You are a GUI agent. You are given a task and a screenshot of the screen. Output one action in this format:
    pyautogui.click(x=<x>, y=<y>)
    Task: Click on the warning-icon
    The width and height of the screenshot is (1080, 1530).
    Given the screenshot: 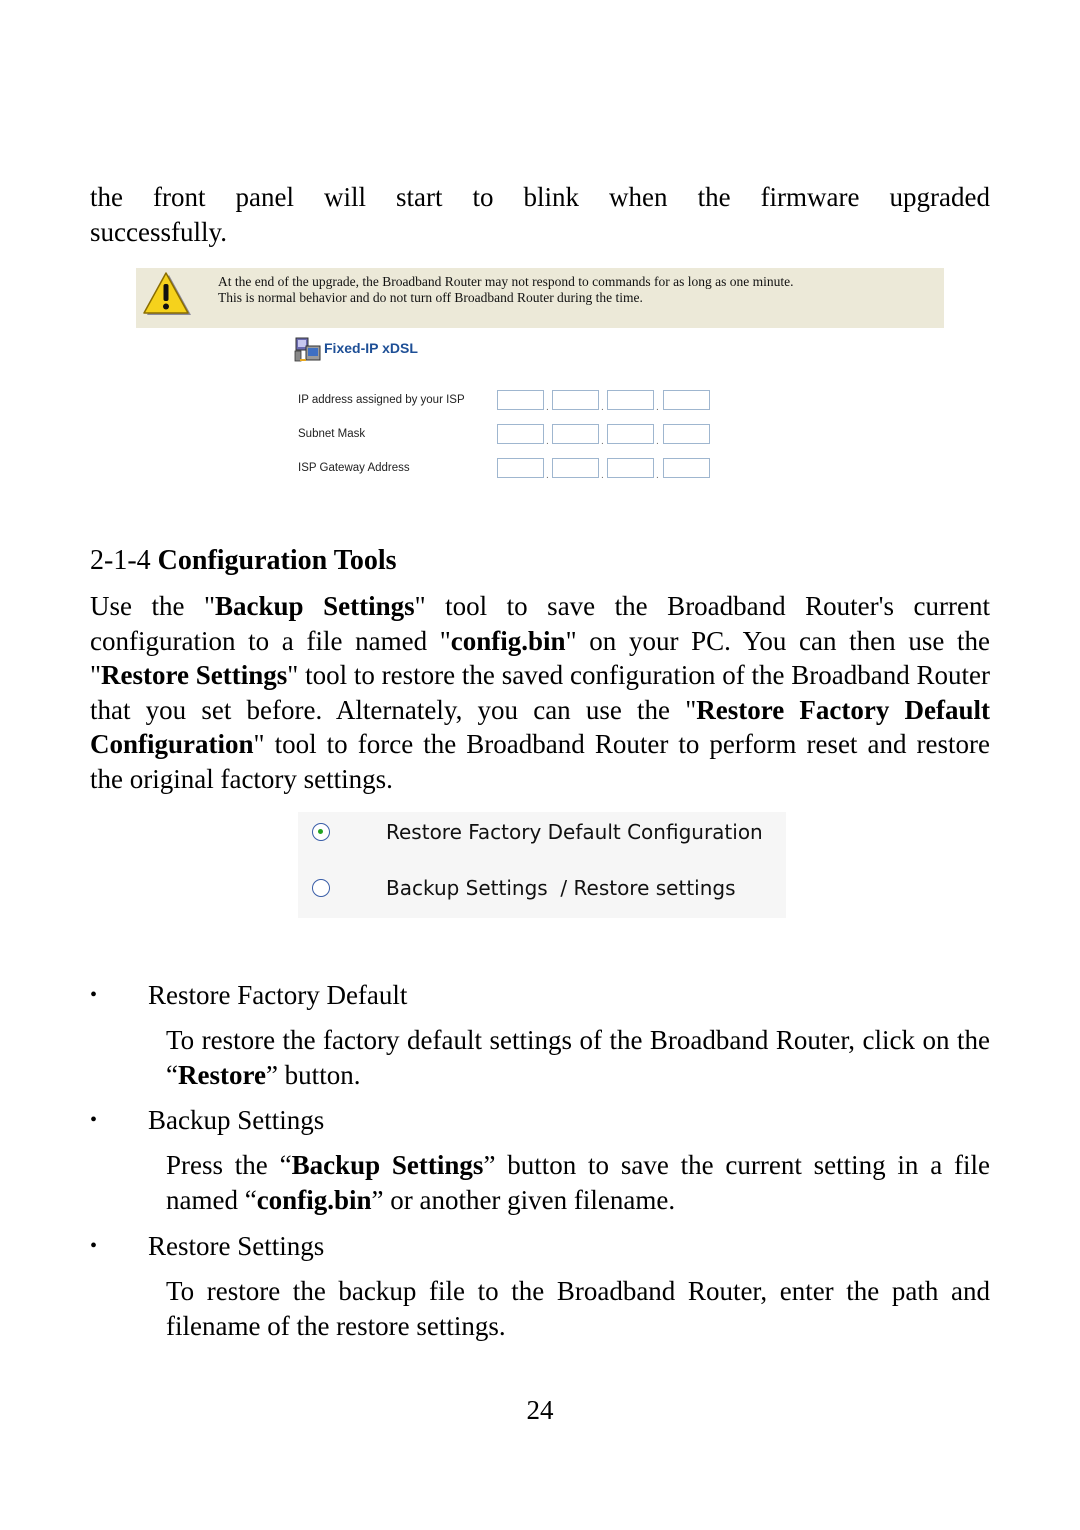 What is the action you would take?
    pyautogui.click(x=167, y=293)
    